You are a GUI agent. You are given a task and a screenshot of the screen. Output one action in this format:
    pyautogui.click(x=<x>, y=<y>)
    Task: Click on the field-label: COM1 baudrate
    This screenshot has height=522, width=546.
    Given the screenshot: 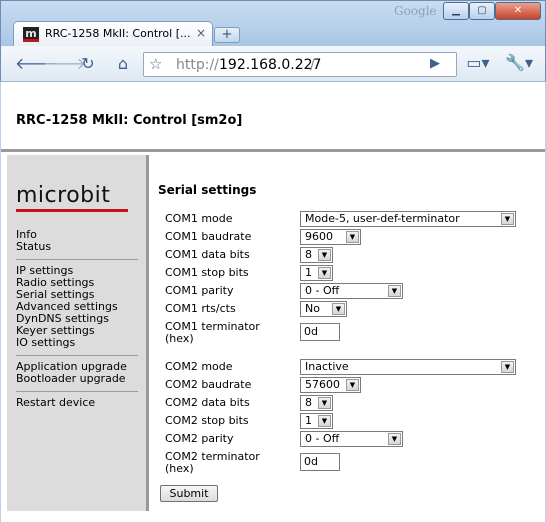 What is the action you would take?
    pyautogui.click(x=208, y=236)
    